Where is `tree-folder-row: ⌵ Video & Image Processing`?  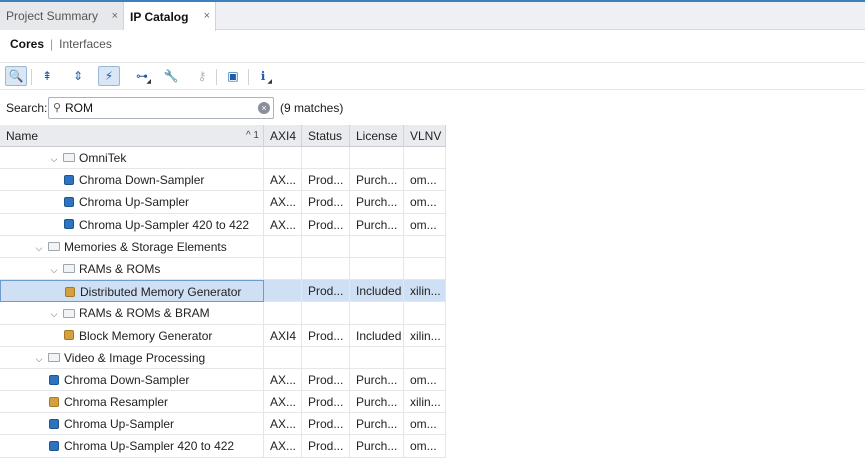
tree-folder-row: ⌵ Video & Image Processing is located at coordinates (223, 357).